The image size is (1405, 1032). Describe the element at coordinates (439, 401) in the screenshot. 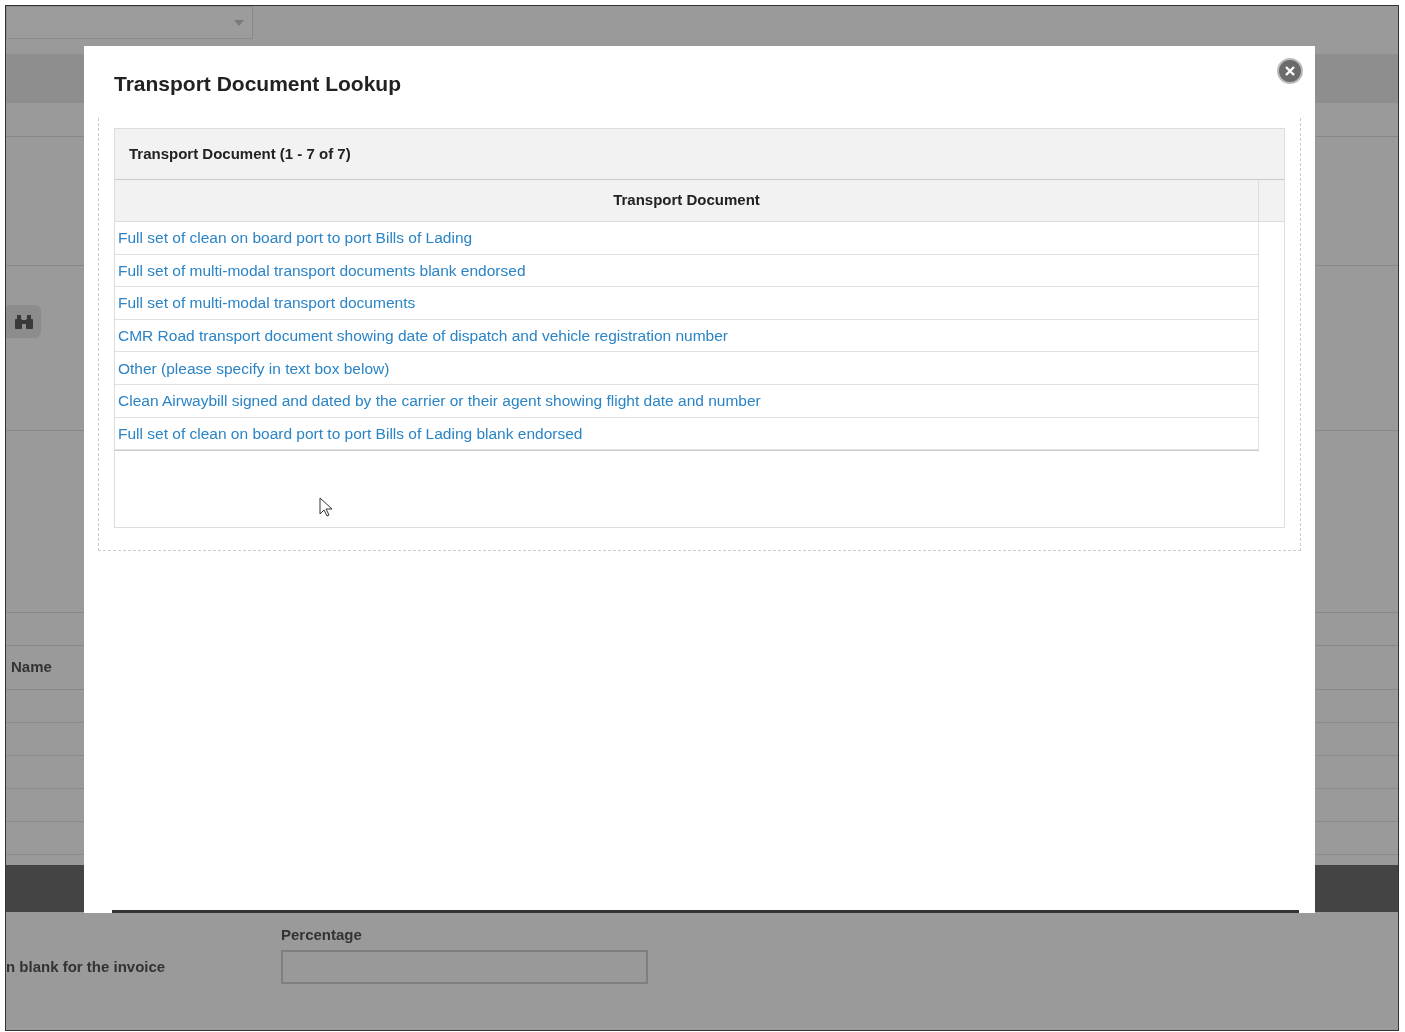

I see `document-link: Clean Airwaybill signed and dated by the carrier or their agent showing flight date and number` at that location.